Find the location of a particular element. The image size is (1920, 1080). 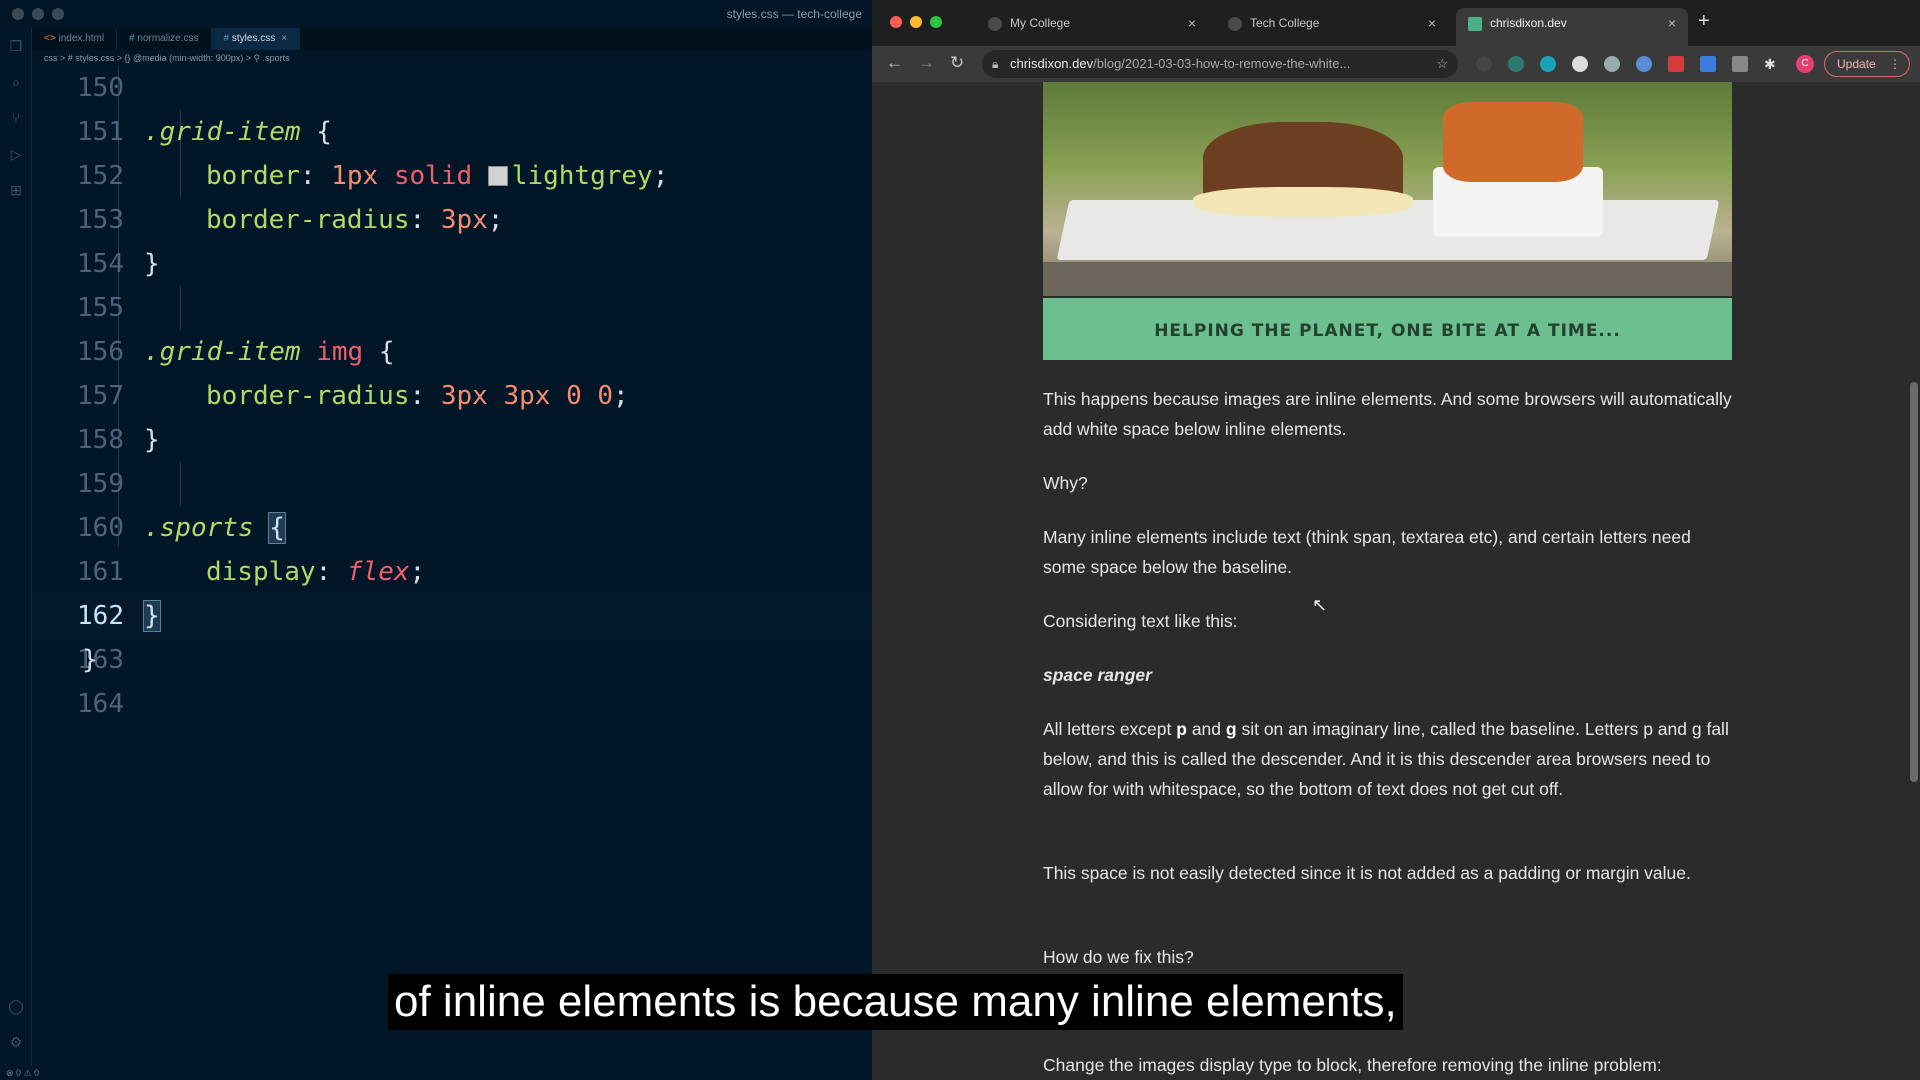

code-line: 155 is located at coordinates (452, 308).